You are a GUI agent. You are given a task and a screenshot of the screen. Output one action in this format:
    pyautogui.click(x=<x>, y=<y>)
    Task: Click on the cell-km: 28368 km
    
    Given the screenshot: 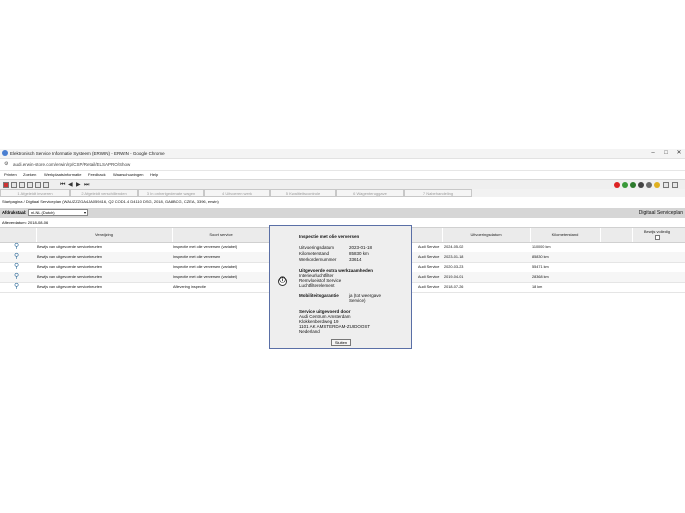 What is the action you would take?
    pyautogui.click(x=540, y=277)
    